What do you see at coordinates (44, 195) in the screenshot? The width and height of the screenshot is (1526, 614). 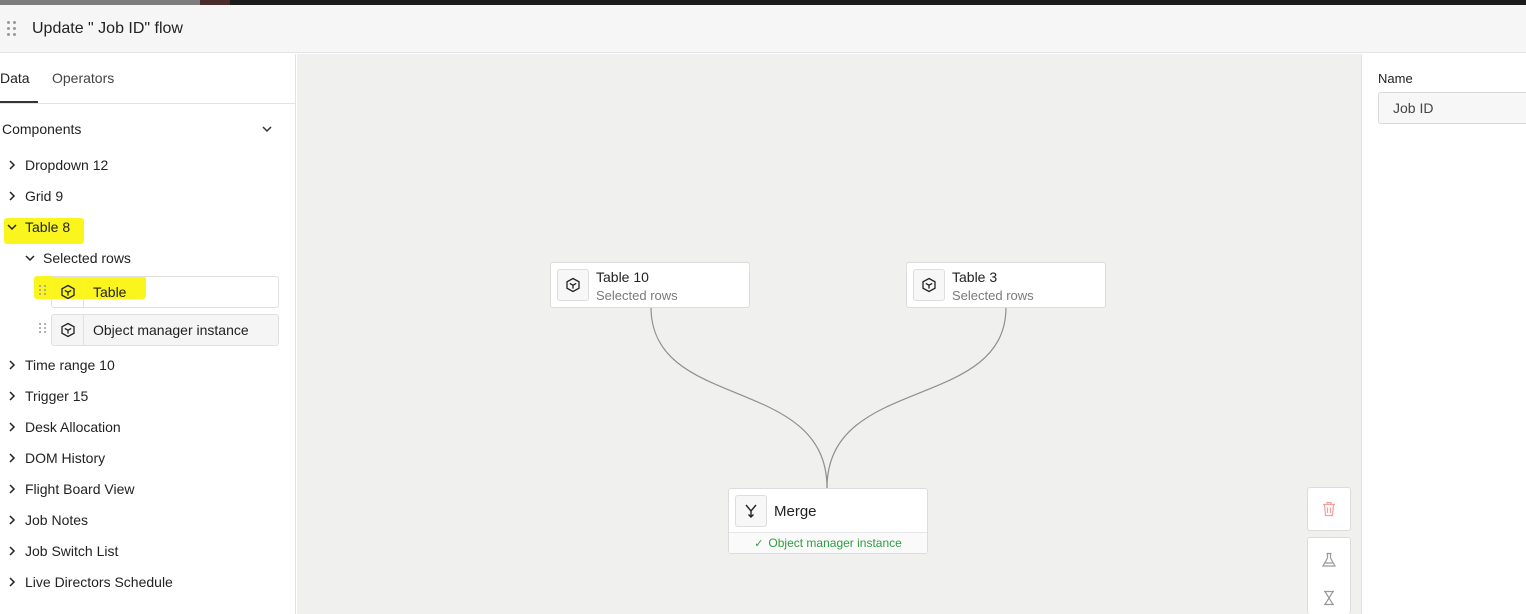 I see `tree-item-label: Grid 9` at bounding box center [44, 195].